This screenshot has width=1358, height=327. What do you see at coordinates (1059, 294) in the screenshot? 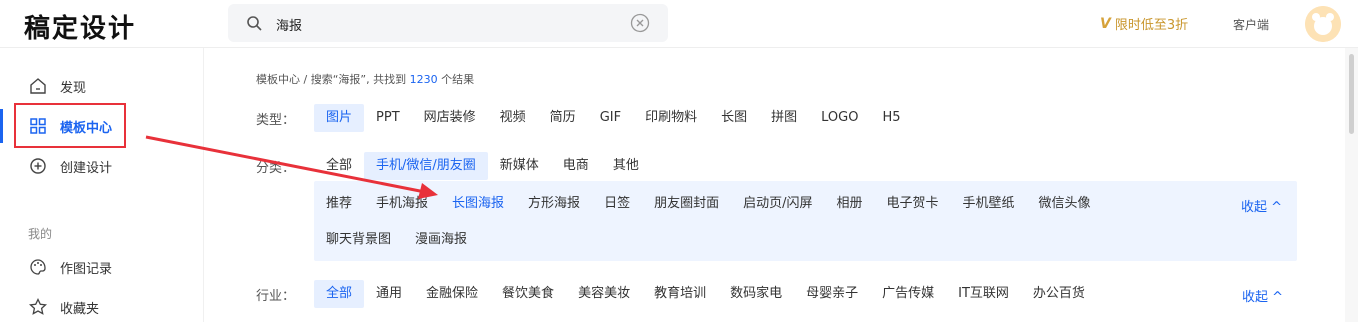
I see `industry-option: 办公百货` at bounding box center [1059, 294].